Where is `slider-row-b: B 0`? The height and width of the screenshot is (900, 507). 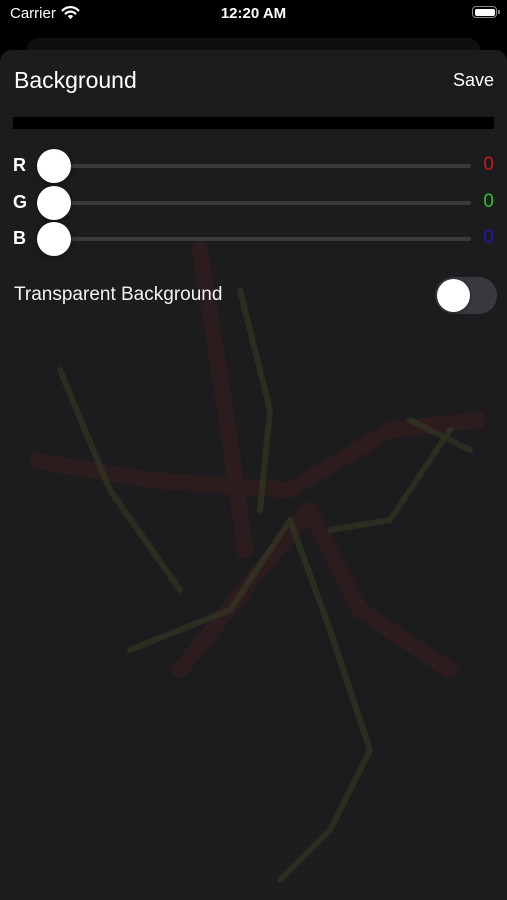 slider-row-b: B 0 is located at coordinates (253, 239).